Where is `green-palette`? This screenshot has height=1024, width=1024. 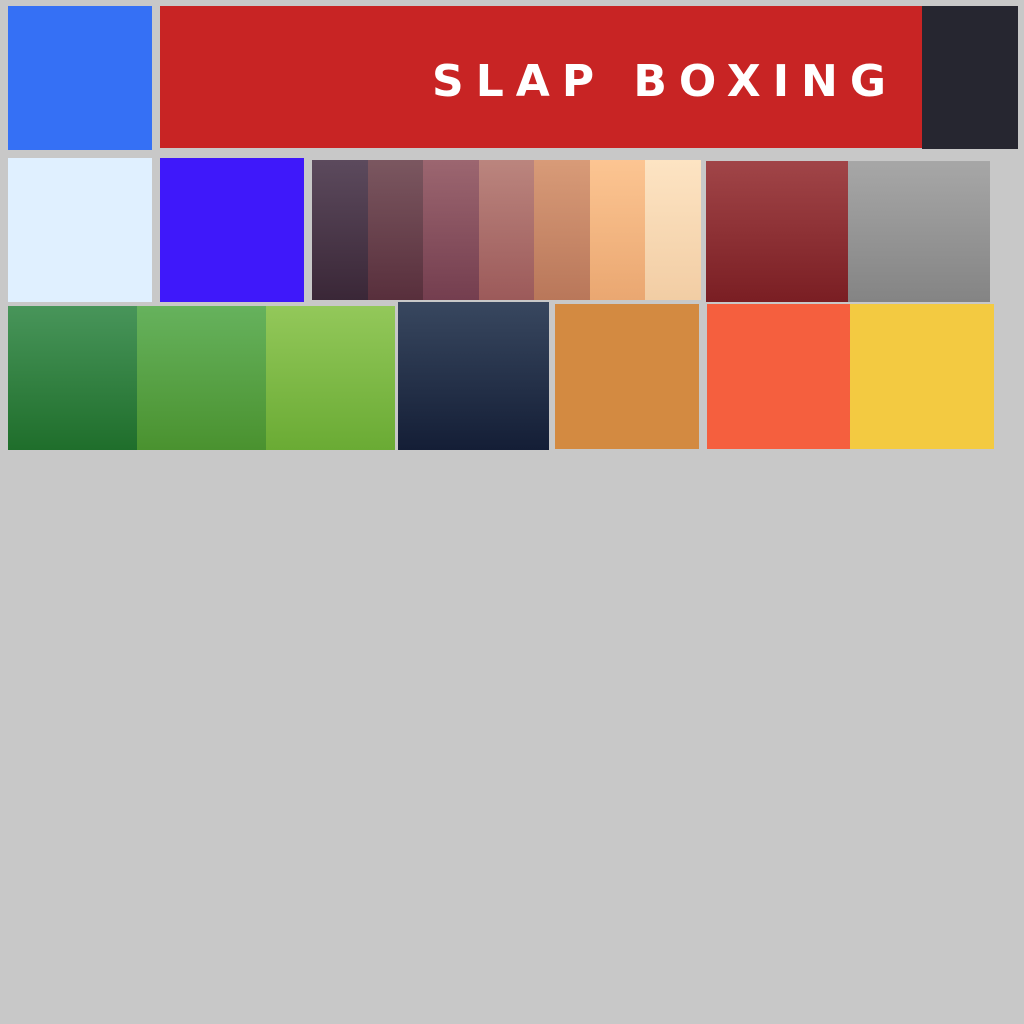 green-palette is located at coordinates (201, 378).